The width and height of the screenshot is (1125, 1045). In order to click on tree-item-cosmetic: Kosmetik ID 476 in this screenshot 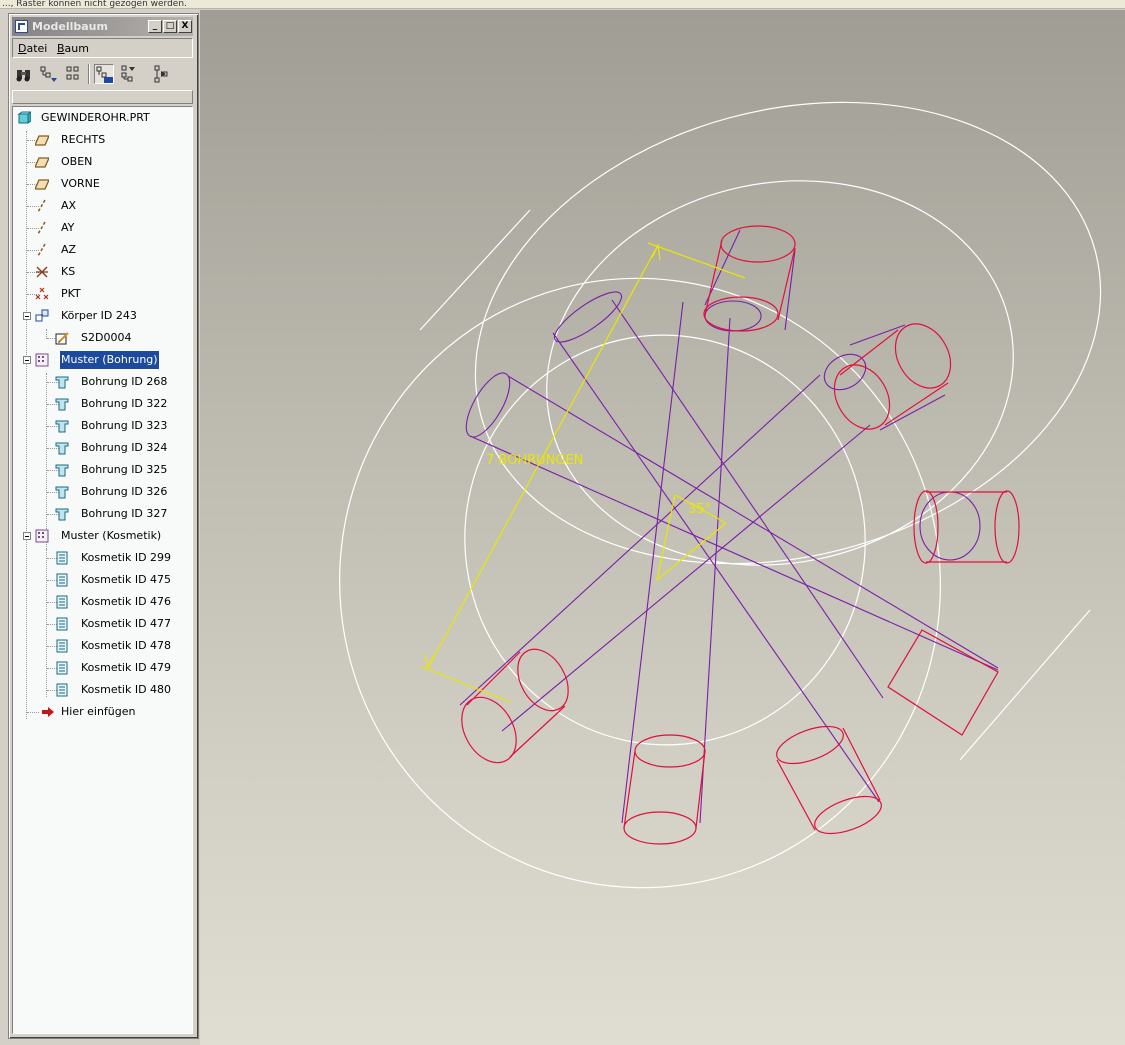, I will do `click(102, 602)`.